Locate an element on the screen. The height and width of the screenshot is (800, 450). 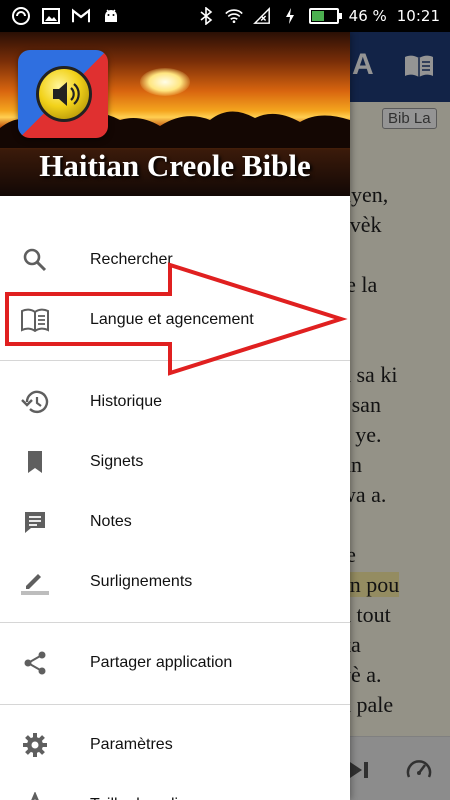
menu-item-label: Taille du police is located at coordinates (142, 798).